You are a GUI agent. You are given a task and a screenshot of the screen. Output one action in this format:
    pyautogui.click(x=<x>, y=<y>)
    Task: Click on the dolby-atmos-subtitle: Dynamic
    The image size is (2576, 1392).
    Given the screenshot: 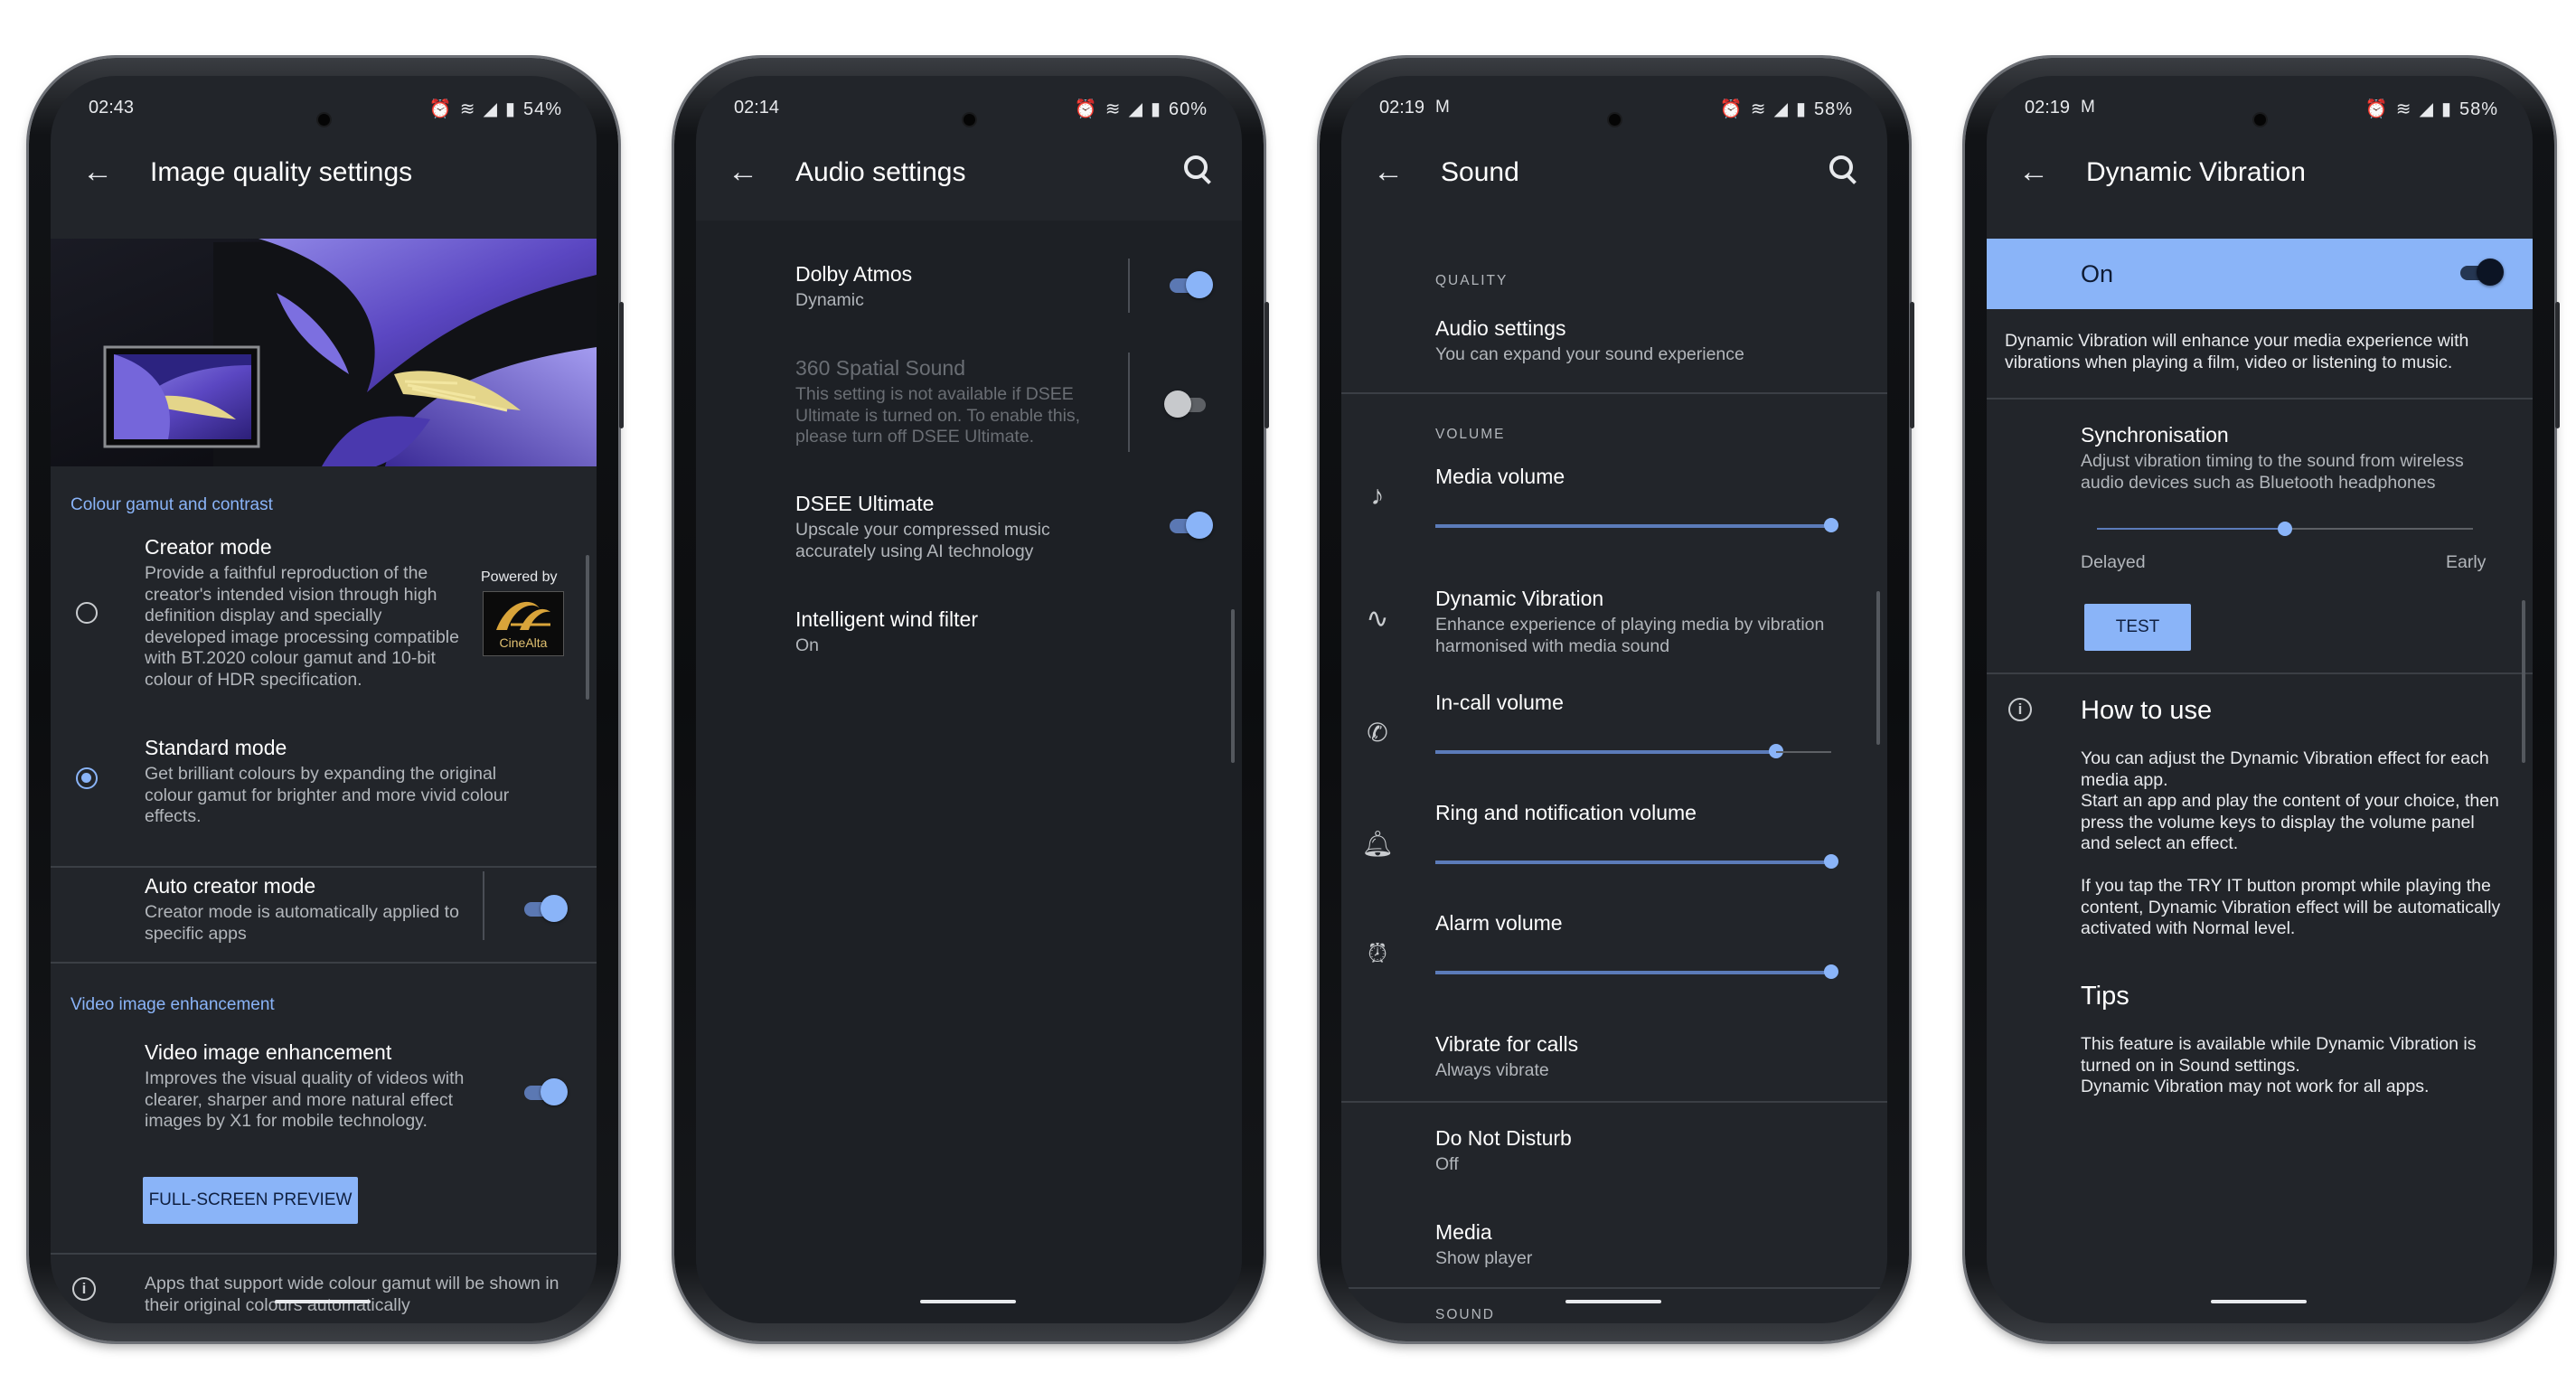 What is the action you would take?
    pyautogui.click(x=830, y=300)
    